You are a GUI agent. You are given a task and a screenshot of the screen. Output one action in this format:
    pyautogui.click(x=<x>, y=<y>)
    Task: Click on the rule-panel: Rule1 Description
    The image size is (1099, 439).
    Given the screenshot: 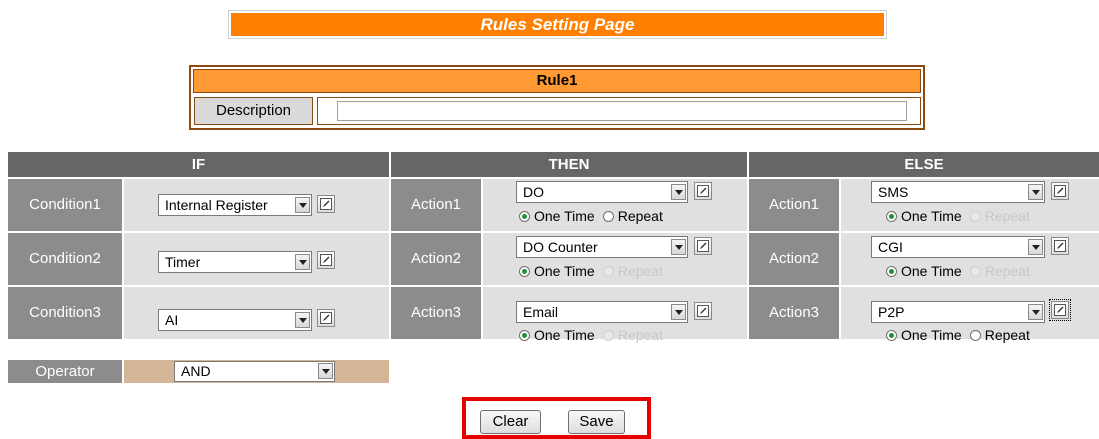 What is the action you would take?
    pyautogui.click(x=557, y=97)
    